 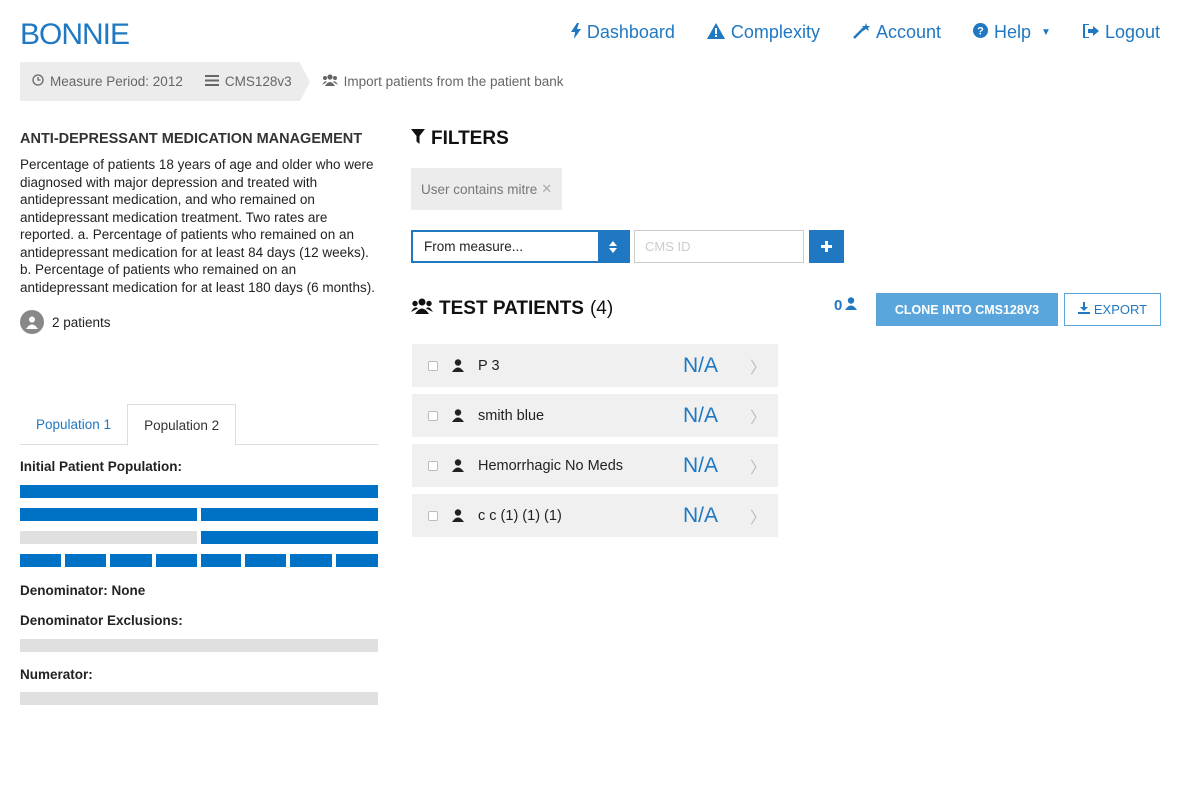 I want to click on nav-help-label: Help, so click(x=1013, y=32).